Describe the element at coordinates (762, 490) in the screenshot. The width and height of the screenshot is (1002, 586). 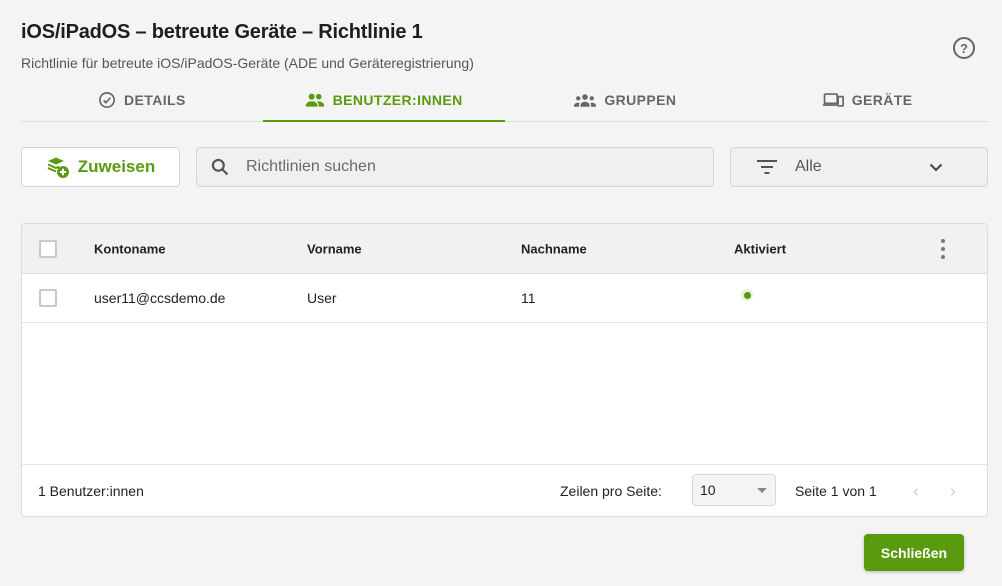
I see `caret-down-icon` at that location.